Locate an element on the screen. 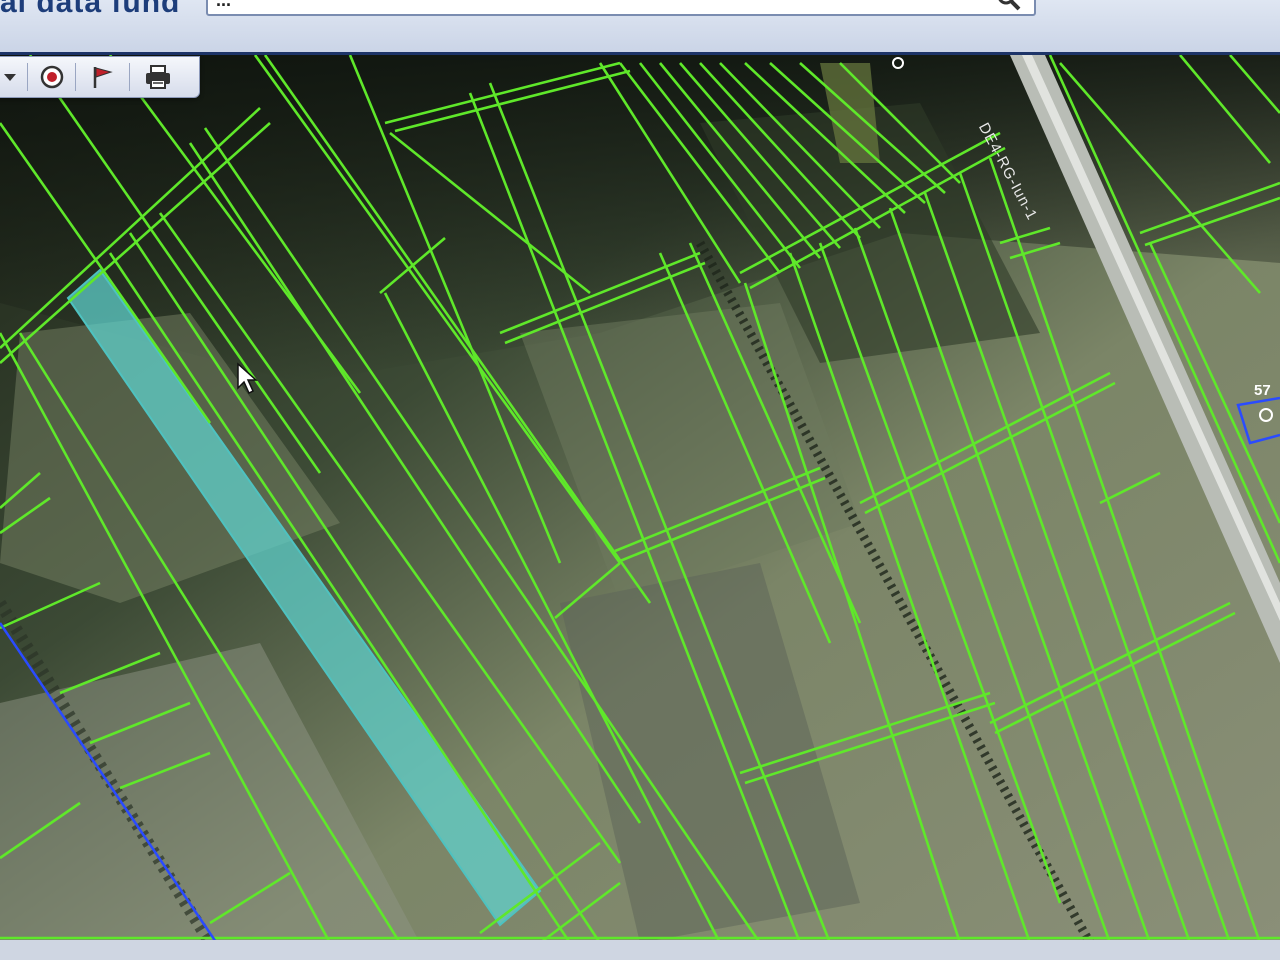  print-icon is located at coordinates (158, 77).